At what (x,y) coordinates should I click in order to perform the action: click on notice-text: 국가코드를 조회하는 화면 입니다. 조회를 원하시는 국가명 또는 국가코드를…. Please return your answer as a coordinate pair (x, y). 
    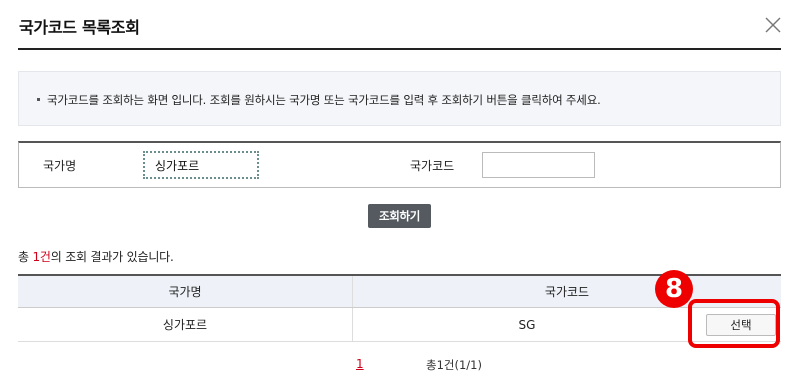
    Looking at the image, I should click on (324, 100).